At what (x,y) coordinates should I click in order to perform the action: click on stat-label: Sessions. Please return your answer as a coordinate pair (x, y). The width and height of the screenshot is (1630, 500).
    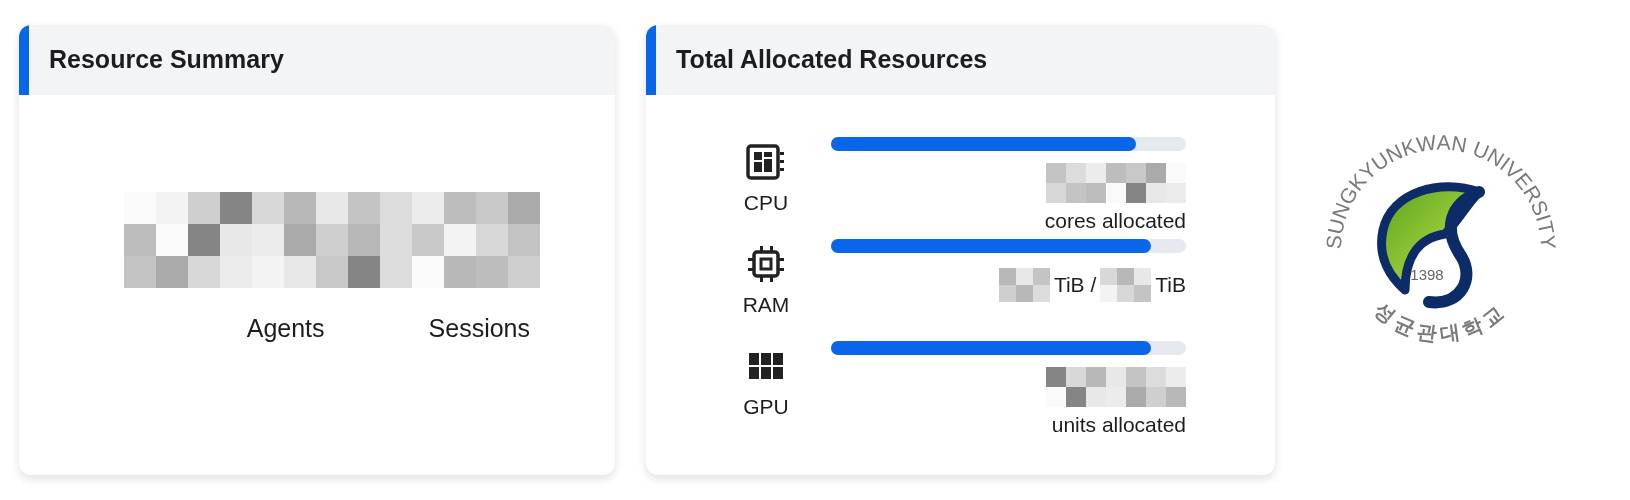
    Looking at the image, I should click on (479, 328).